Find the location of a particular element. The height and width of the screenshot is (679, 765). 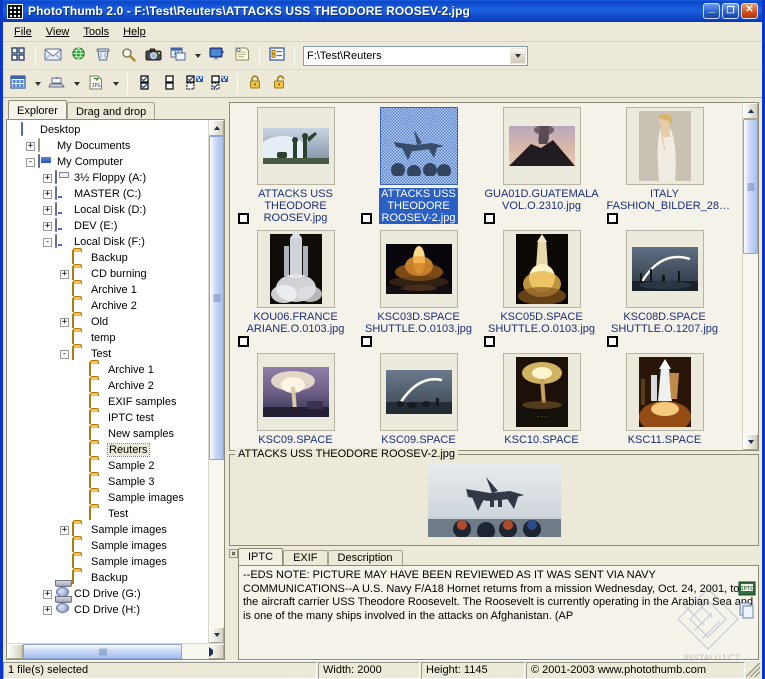

tree-item: + My Documents is located at coordinates (108, 146).